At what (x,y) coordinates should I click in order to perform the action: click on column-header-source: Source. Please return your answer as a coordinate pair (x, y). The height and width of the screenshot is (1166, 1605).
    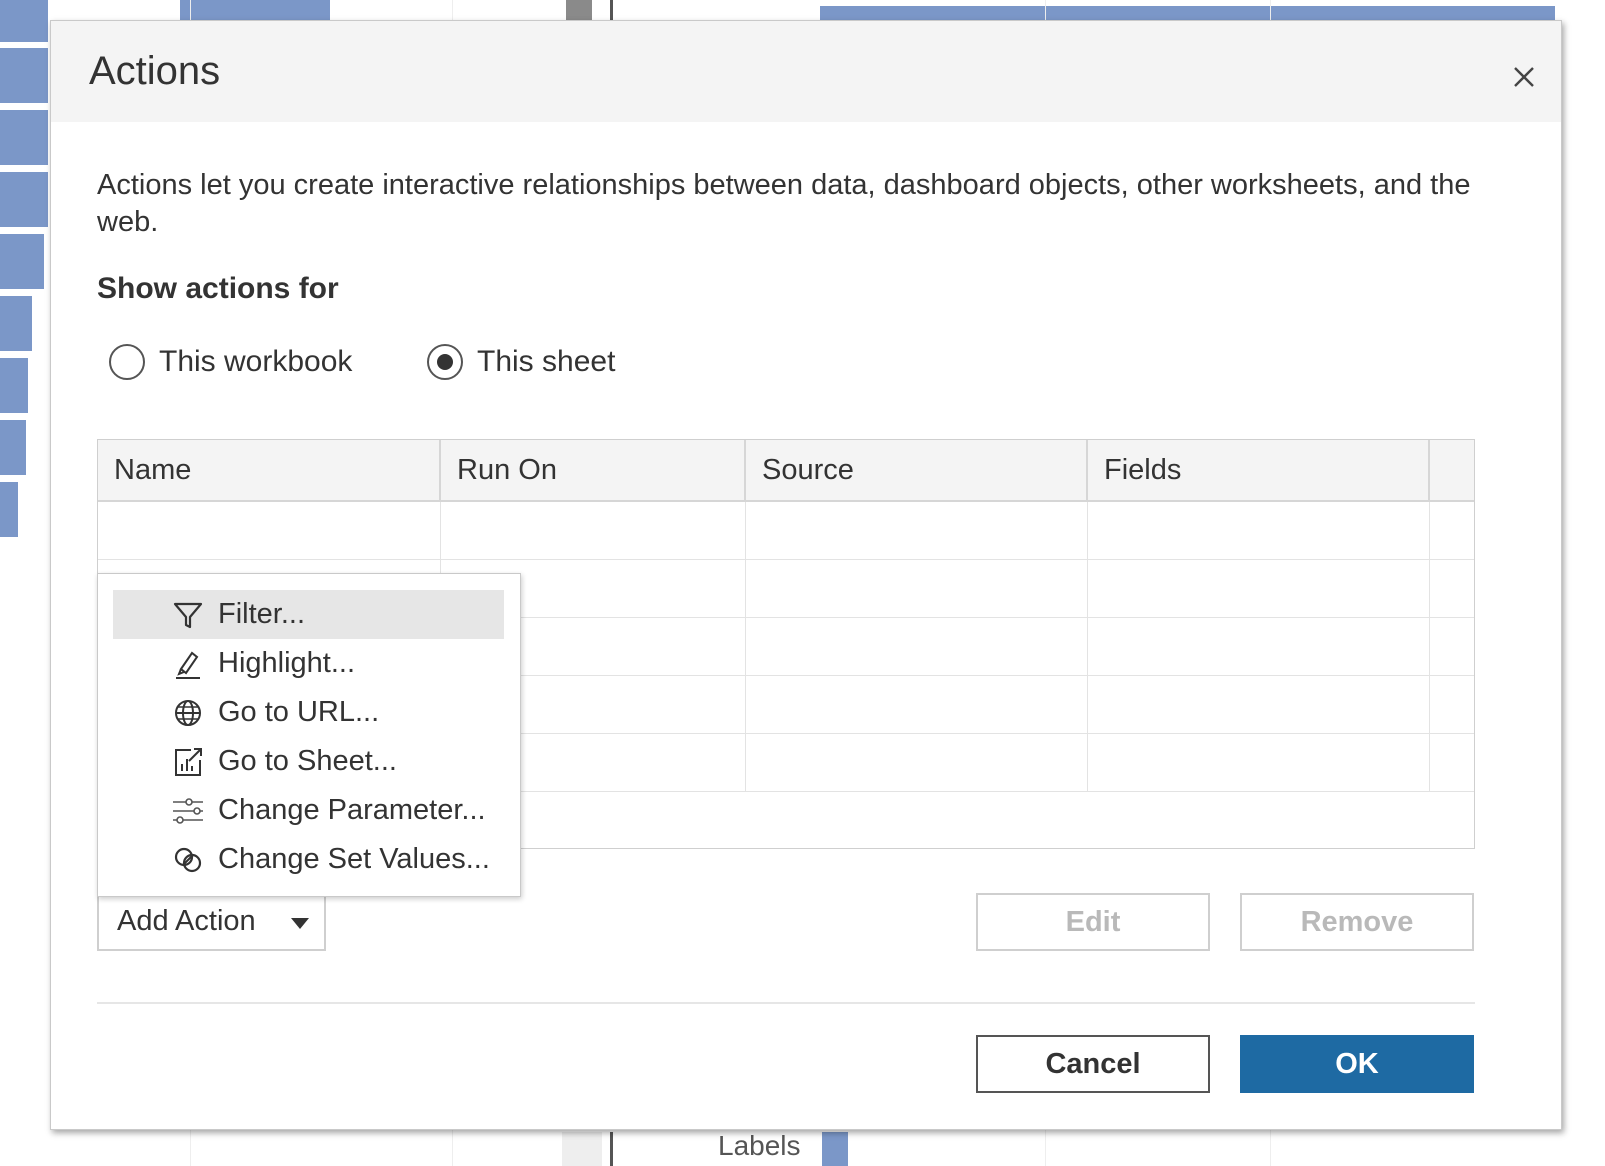
    Looking at the image, I should click on (917, 470).